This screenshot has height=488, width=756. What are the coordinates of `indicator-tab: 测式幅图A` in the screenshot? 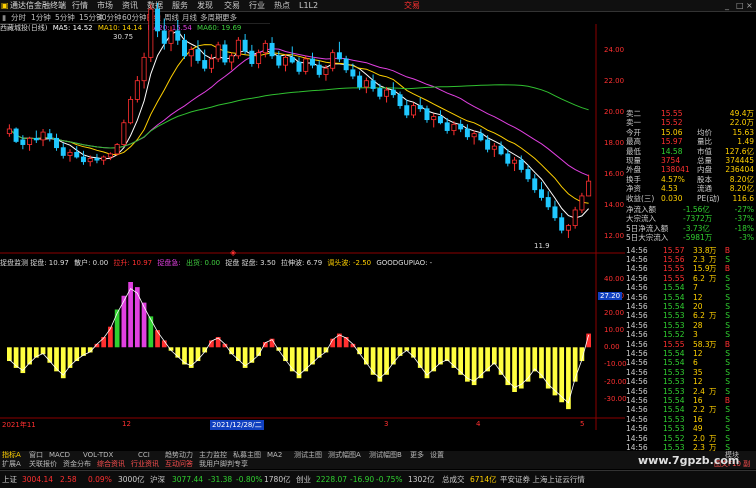 It's located at (344, 455).